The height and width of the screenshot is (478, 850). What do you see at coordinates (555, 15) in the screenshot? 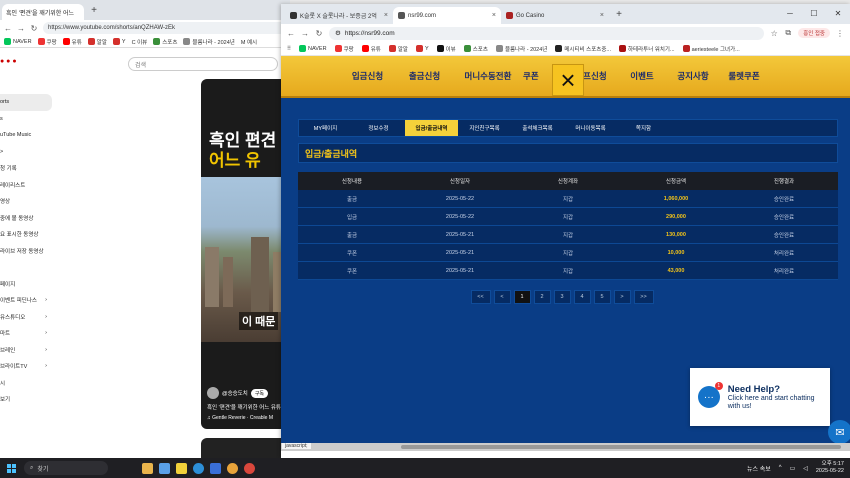
I see `tab-gocasino: Go Casino ×` at bounding box center [555, 15].